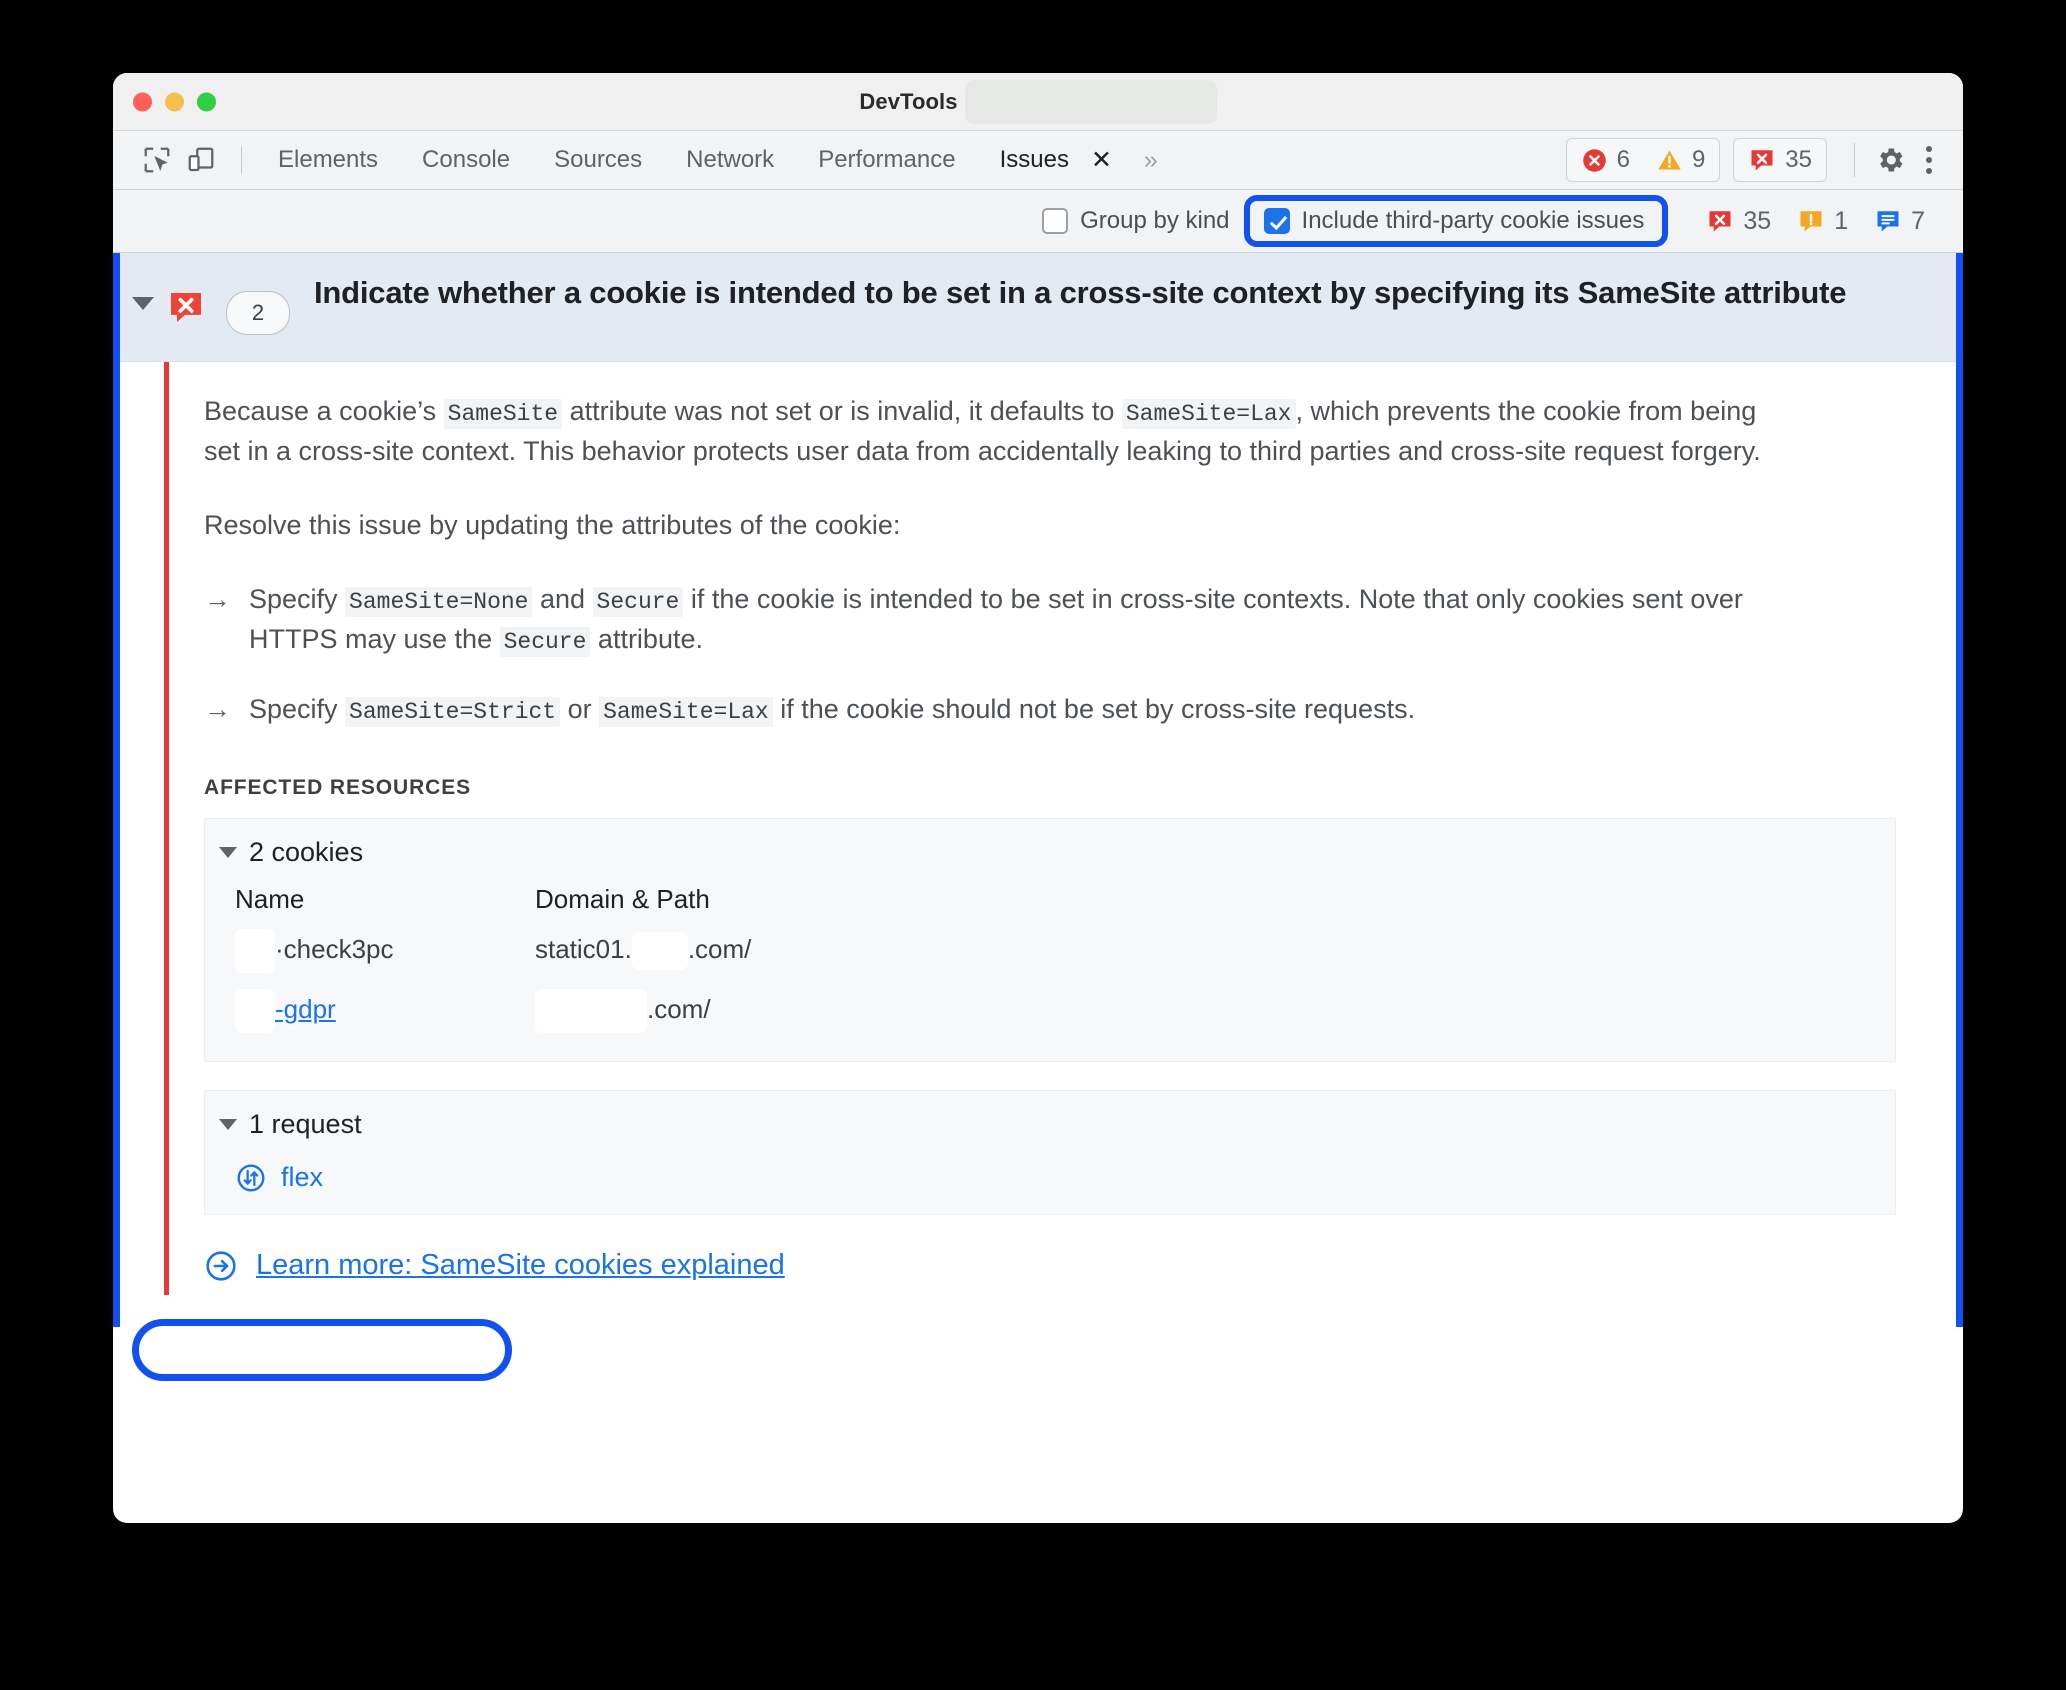 The width and height of the screenshot is (2066, 1690). What do you see at coordinates (730, 160) in the screenshot?
I see `tab-network: Network` at bounding box center [730, 160].